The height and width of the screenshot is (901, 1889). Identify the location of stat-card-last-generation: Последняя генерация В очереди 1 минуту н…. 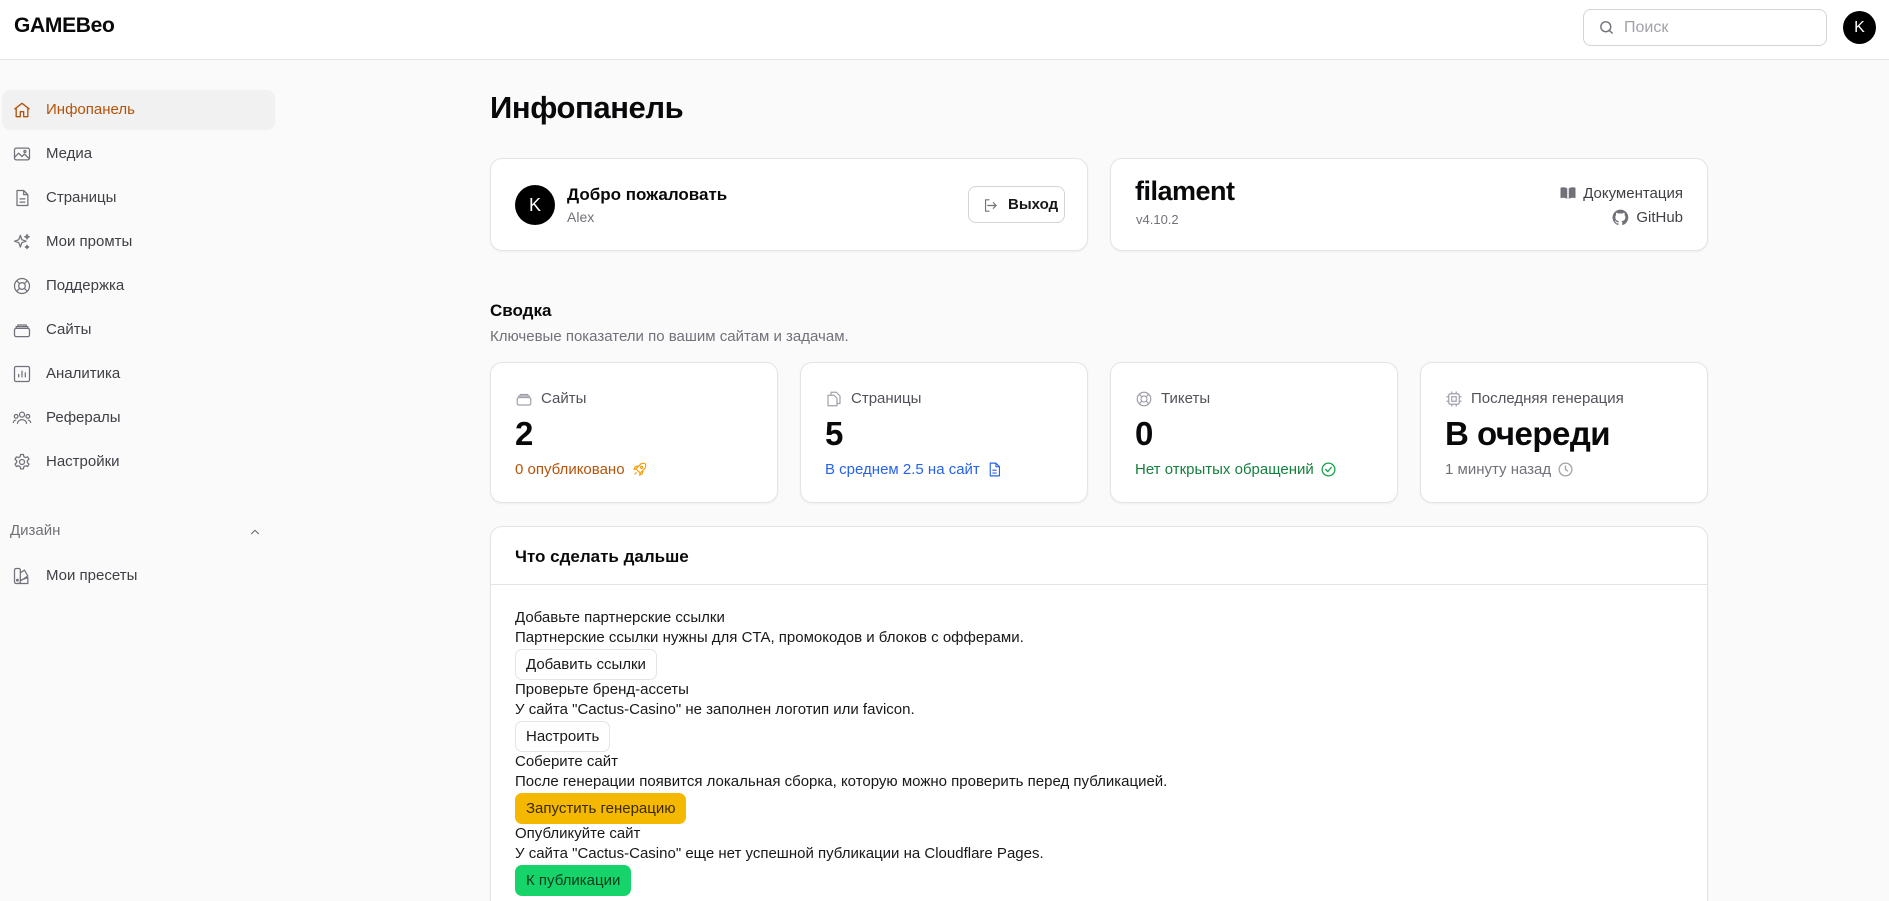
(1564, 432).